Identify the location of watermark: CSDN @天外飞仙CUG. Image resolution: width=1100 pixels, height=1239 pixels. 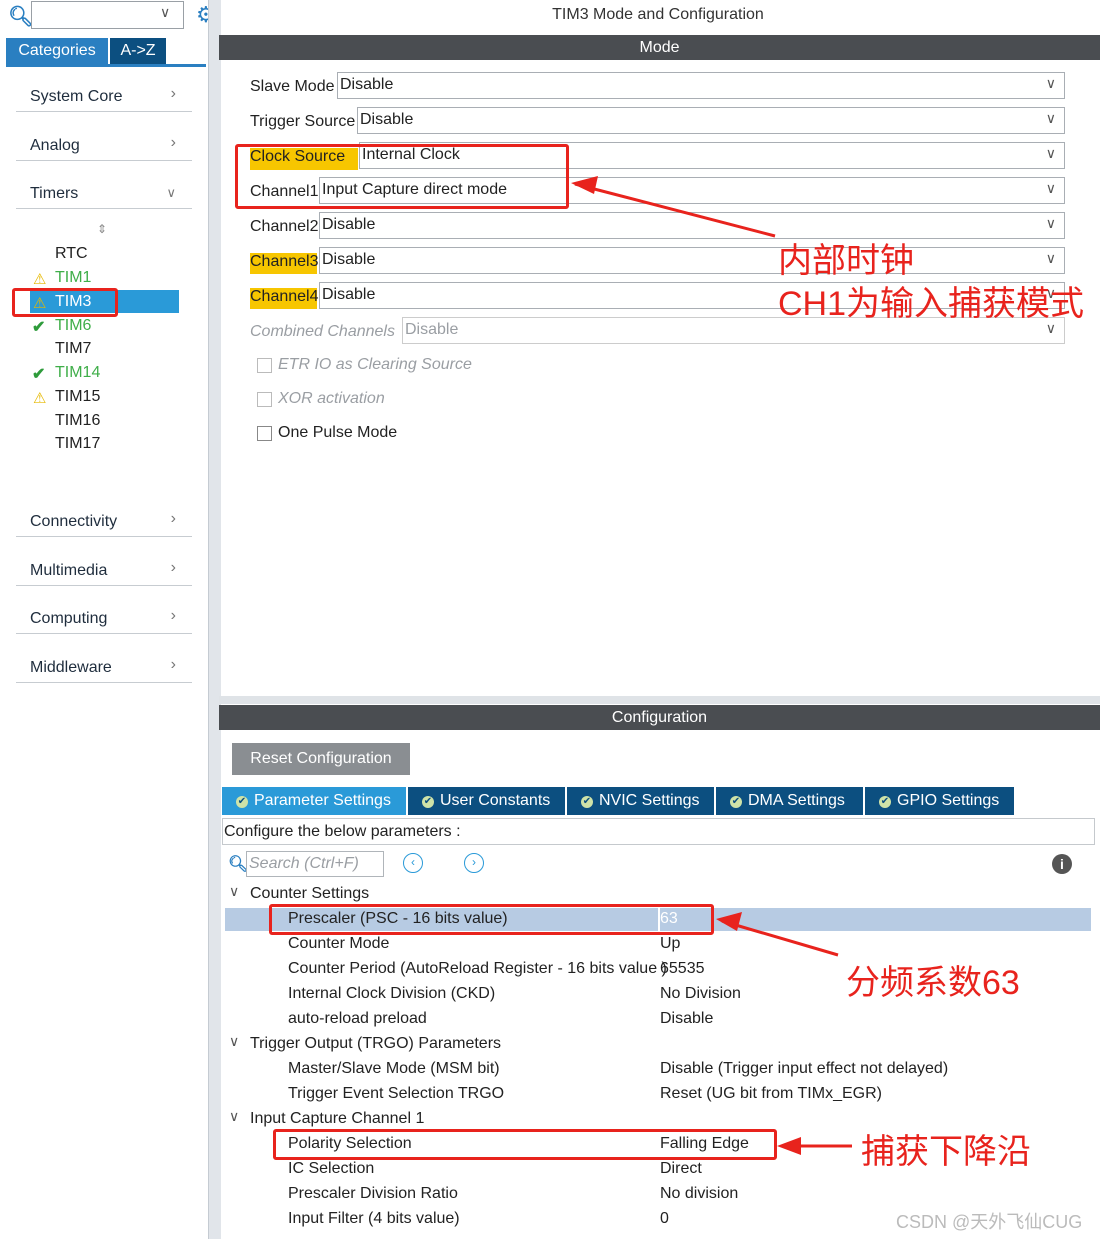
(989, 1222).